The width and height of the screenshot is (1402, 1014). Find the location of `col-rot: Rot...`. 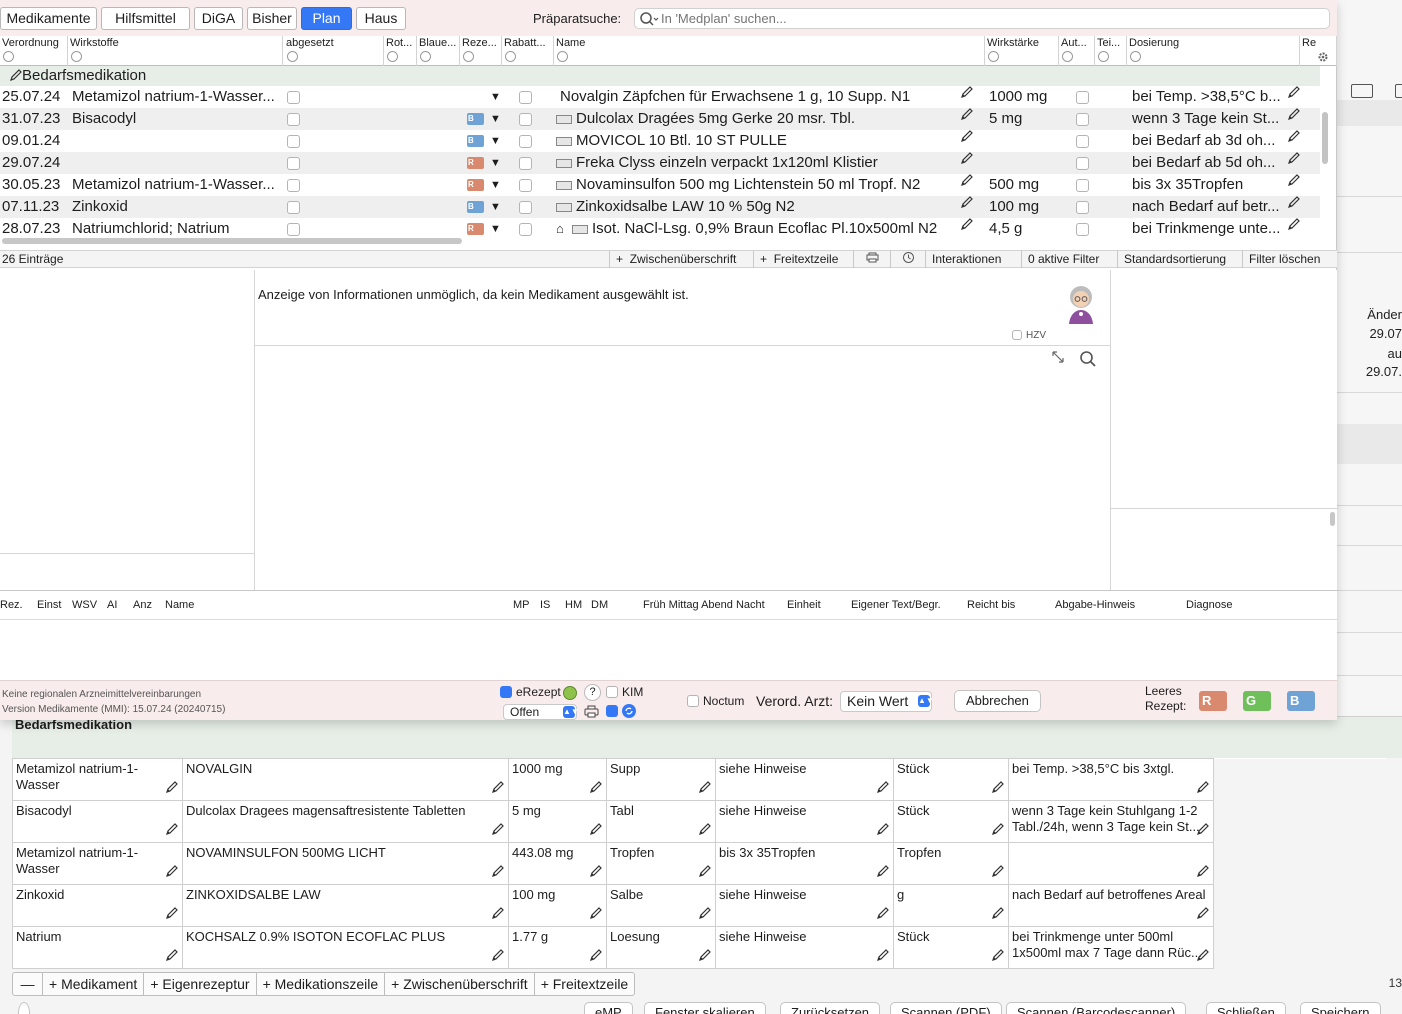

col-rot: Rot... is located at coordinates (400, 51).